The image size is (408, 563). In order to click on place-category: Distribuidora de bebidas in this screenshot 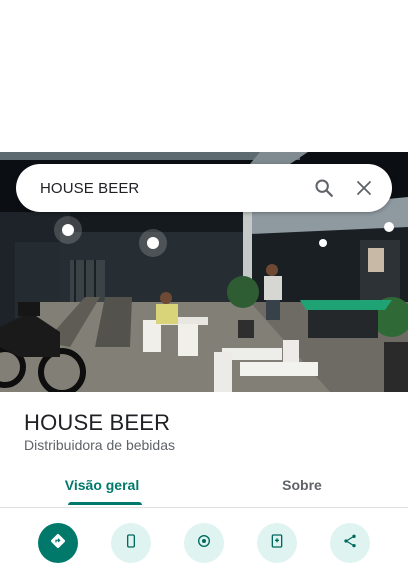, I will do `click(99, 445)`.